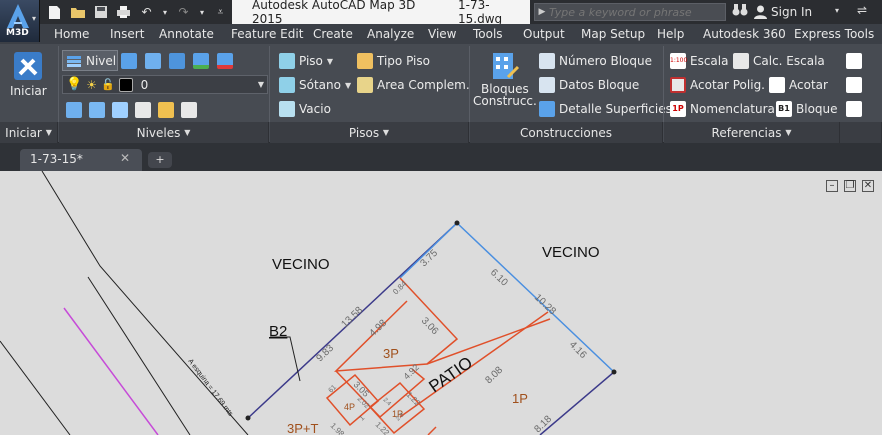 This screenshot has height=435, width=882. What do you see at coordinates (305, 109) in the screenshot?
I see `vacio-button: Vacio` at bounding box center [305, 109].